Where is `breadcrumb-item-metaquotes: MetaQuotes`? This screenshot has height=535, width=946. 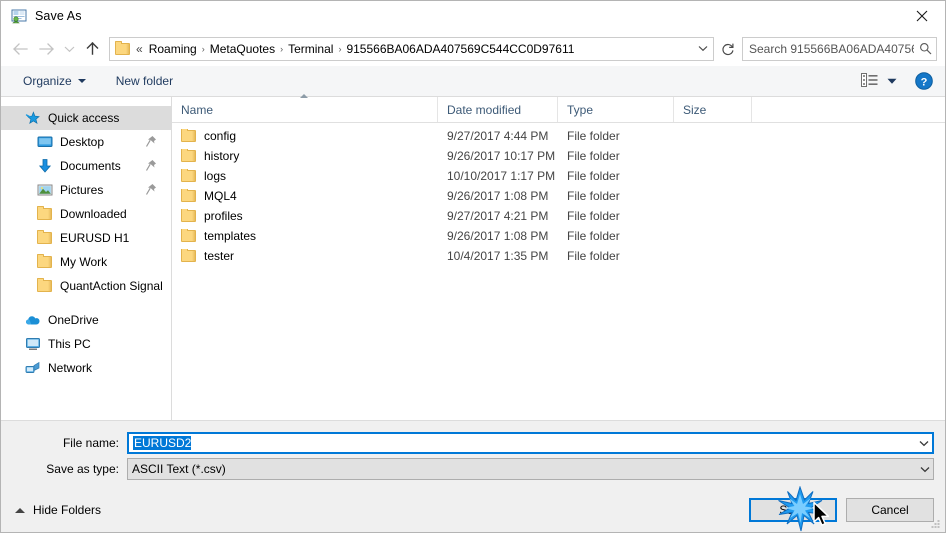
breadcrumb-item-metaquotes: MetaQuotes is located at coordinates (242, 49).